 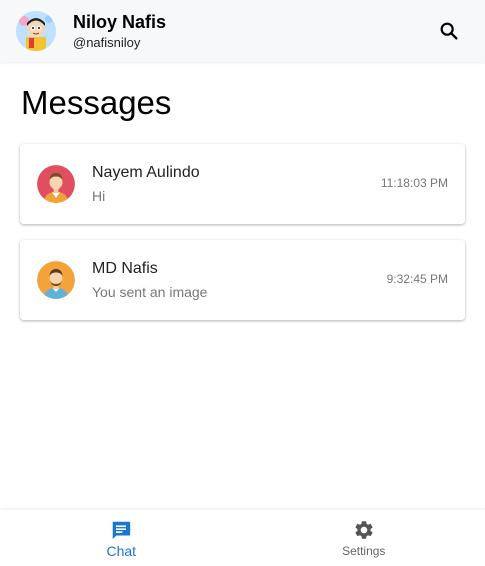 I want to click on search-button, so click(x=449, y=31).